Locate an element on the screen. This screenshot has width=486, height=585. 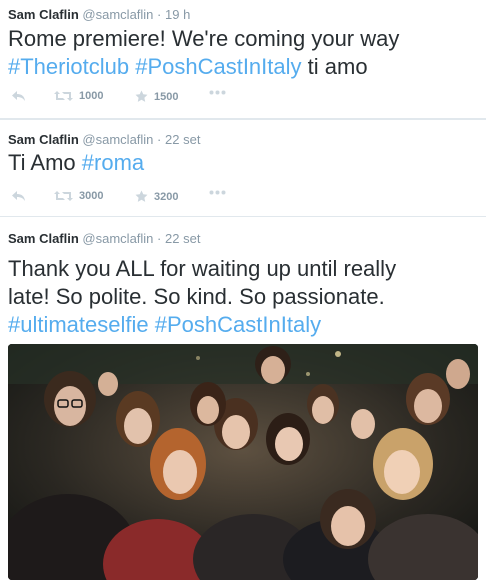
tweet-text-plain: ti amo is located at coordinates (337, 66).